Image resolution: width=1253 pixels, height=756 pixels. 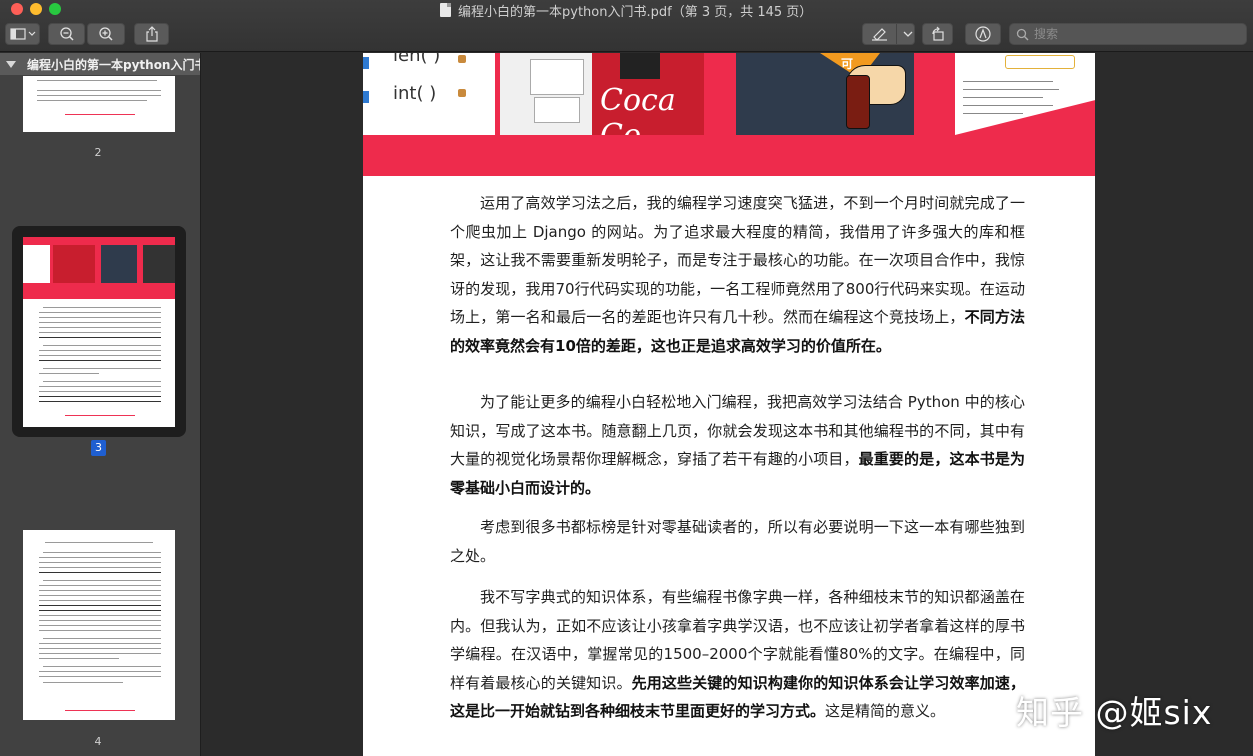 What do you see at coordinates (626, 26) in the screenshot?
I see `window-toolbar: 编程小白的第一本python入门书.pdf（第 3 页，共 145 页）` at bounding box center [626, 26].